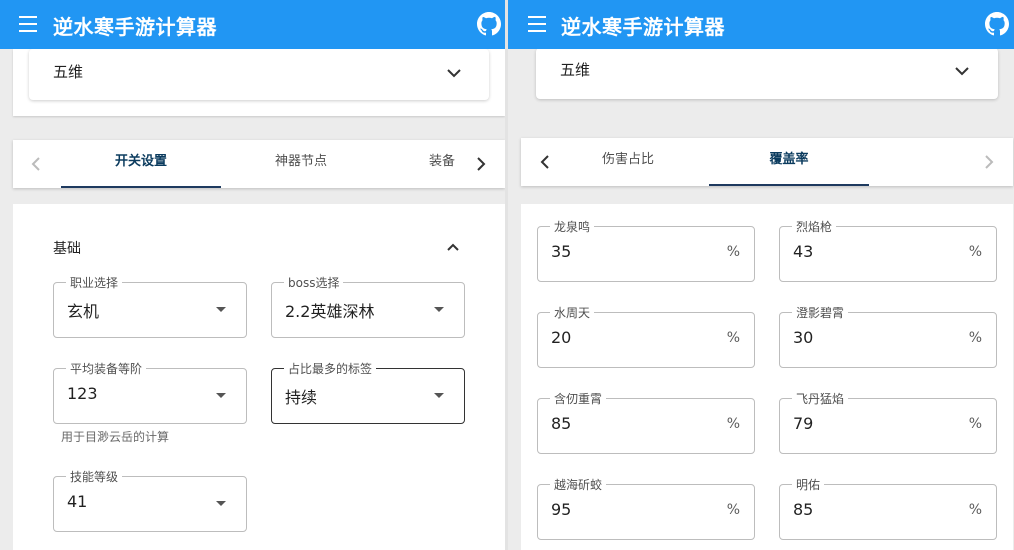 This screenshot has width=1014, height=550. I want to click on tab-equipment: 装备, so click(443, 164).